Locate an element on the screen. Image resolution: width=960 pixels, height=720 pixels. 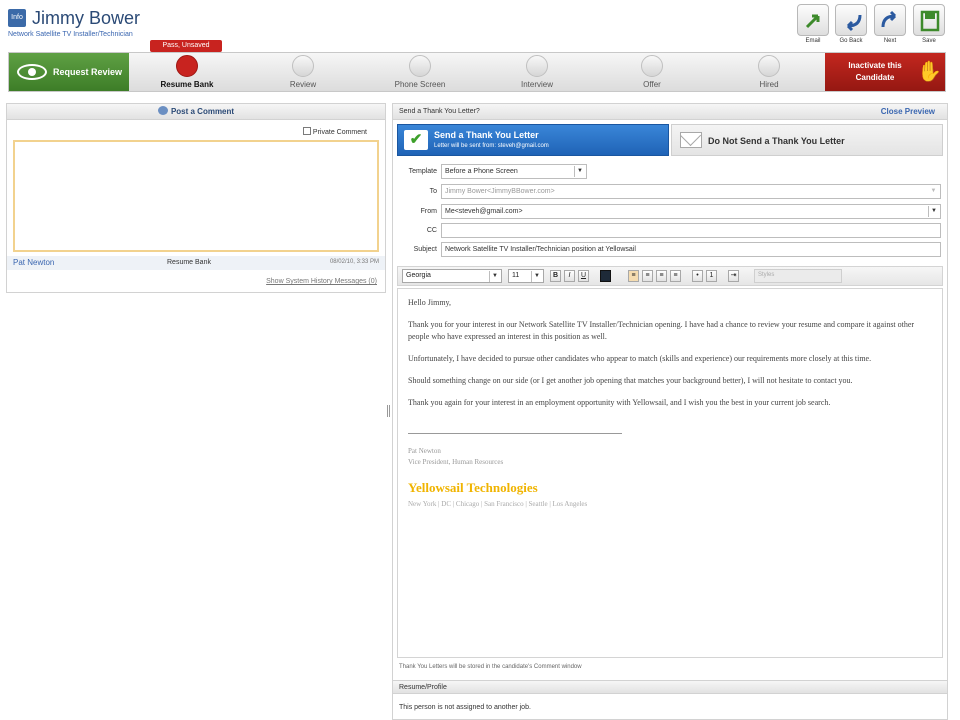
subject-label: Subject is located at coordinates (425, 249).